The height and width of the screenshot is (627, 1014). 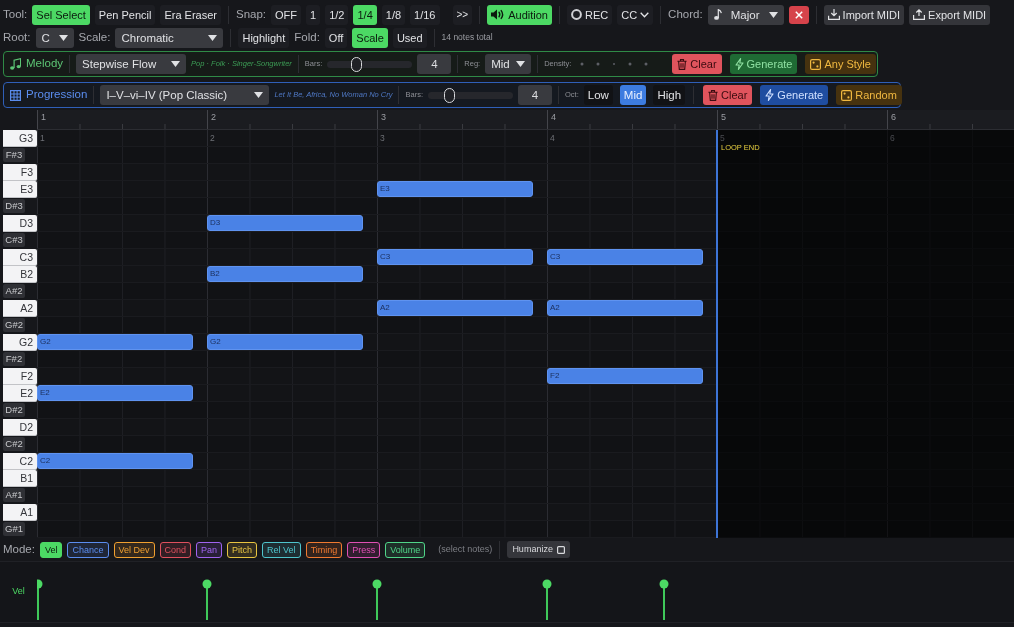 What do you see at coordinates (286, 14) in the screenshot?
I see `snap-button: OFF` at bounding box center [286, 14].